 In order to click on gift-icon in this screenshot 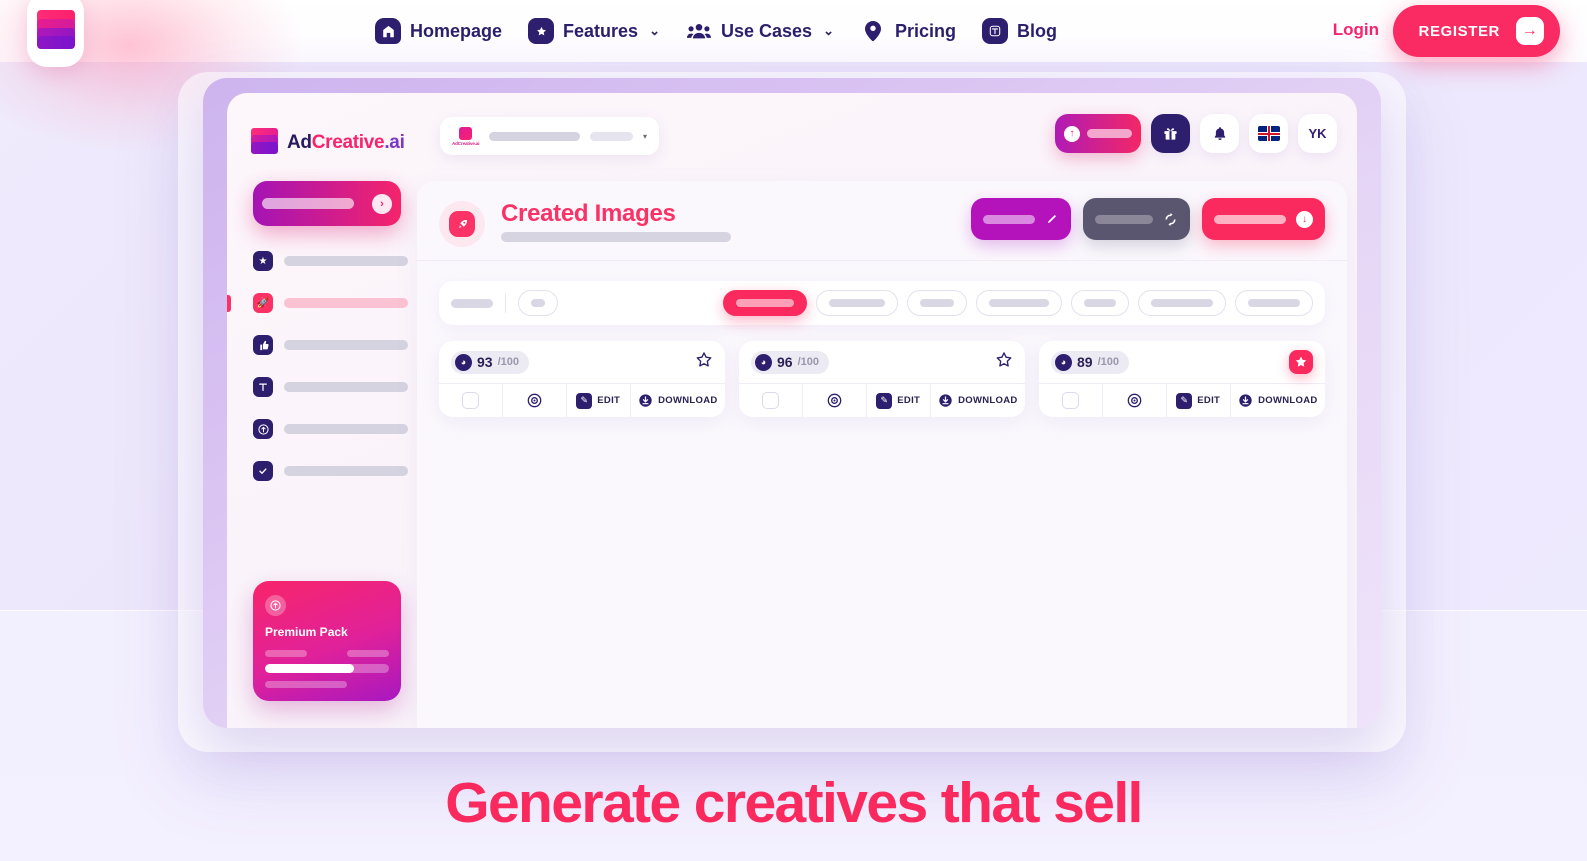, I will do `click(1170, 133)`.